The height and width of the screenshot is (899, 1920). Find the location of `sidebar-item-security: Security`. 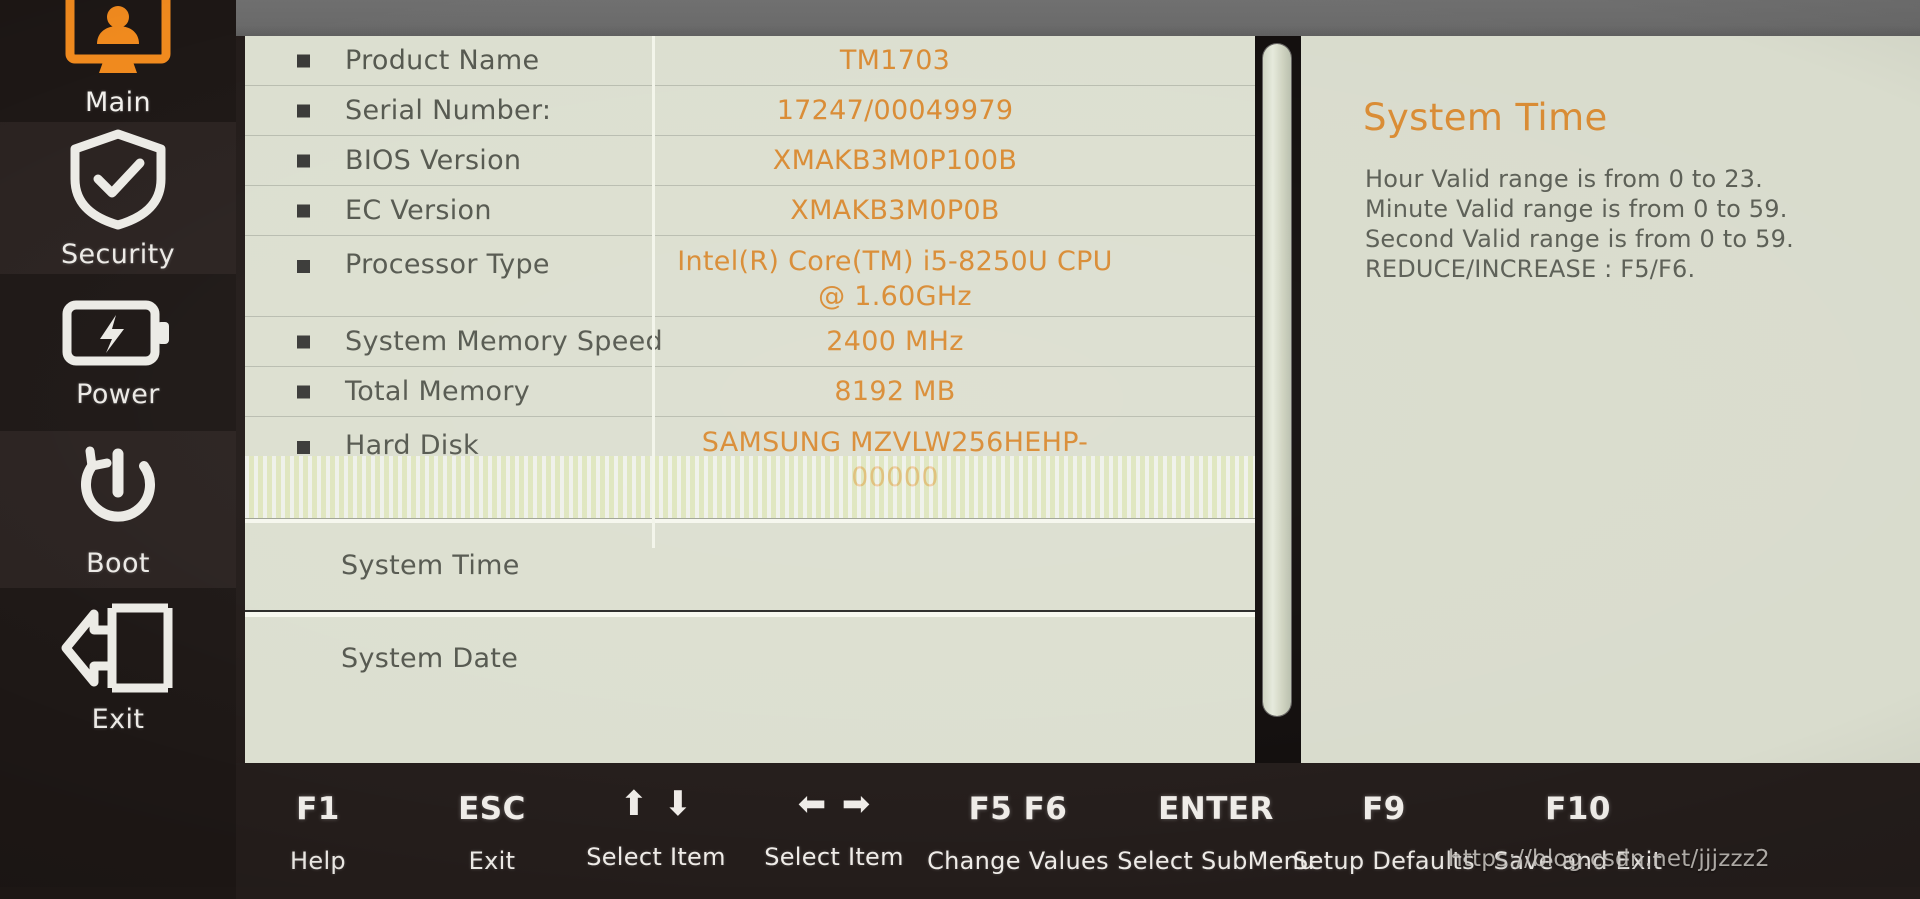

sidebar-item-security: Security is located at coordinates (118, 198).